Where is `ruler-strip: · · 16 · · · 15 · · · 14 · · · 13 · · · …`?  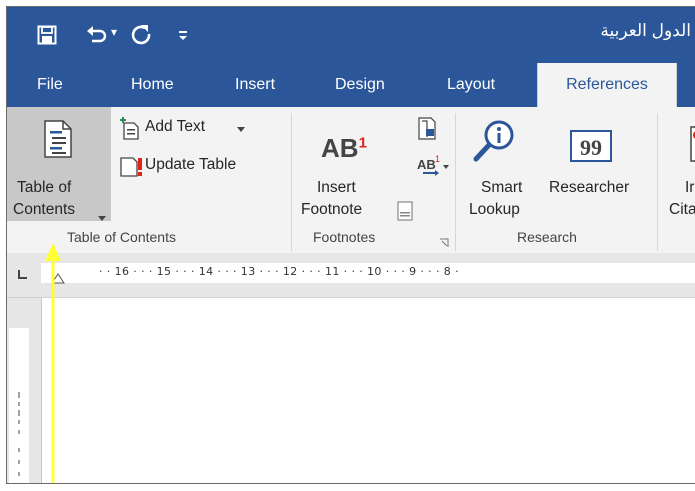
ruler-strip: · · 16 · · · 15 · · · 14 · · · 13 · · · … is located at coordinates (368, 273).